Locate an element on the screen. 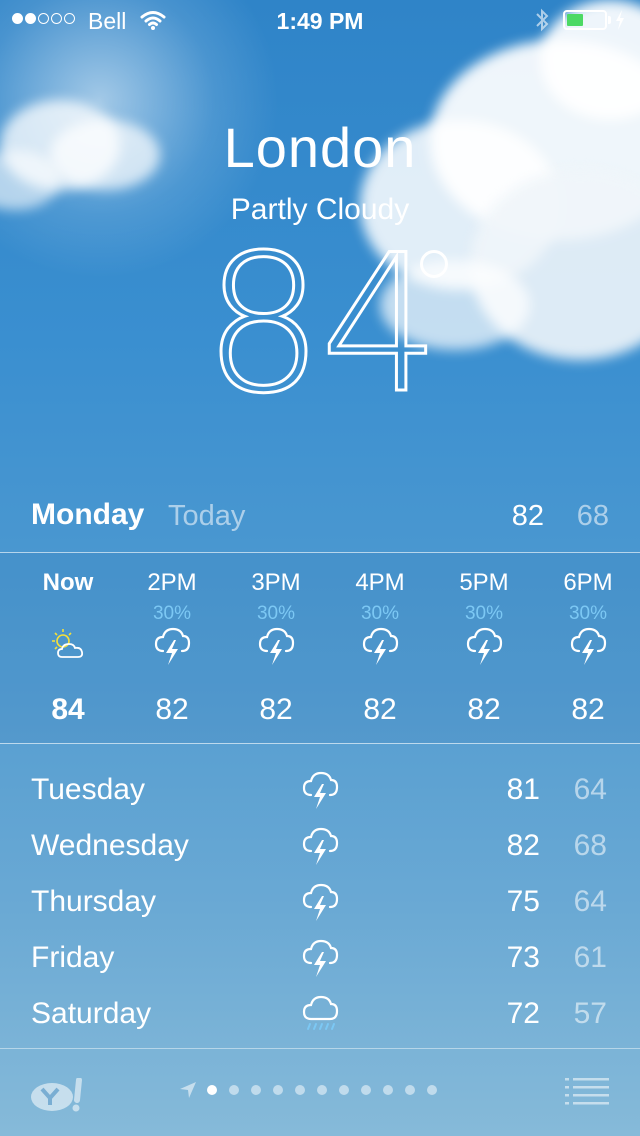 This screenshot has height=1136, width=640. forecast-low: 68 is located at coordinates (590, 845).